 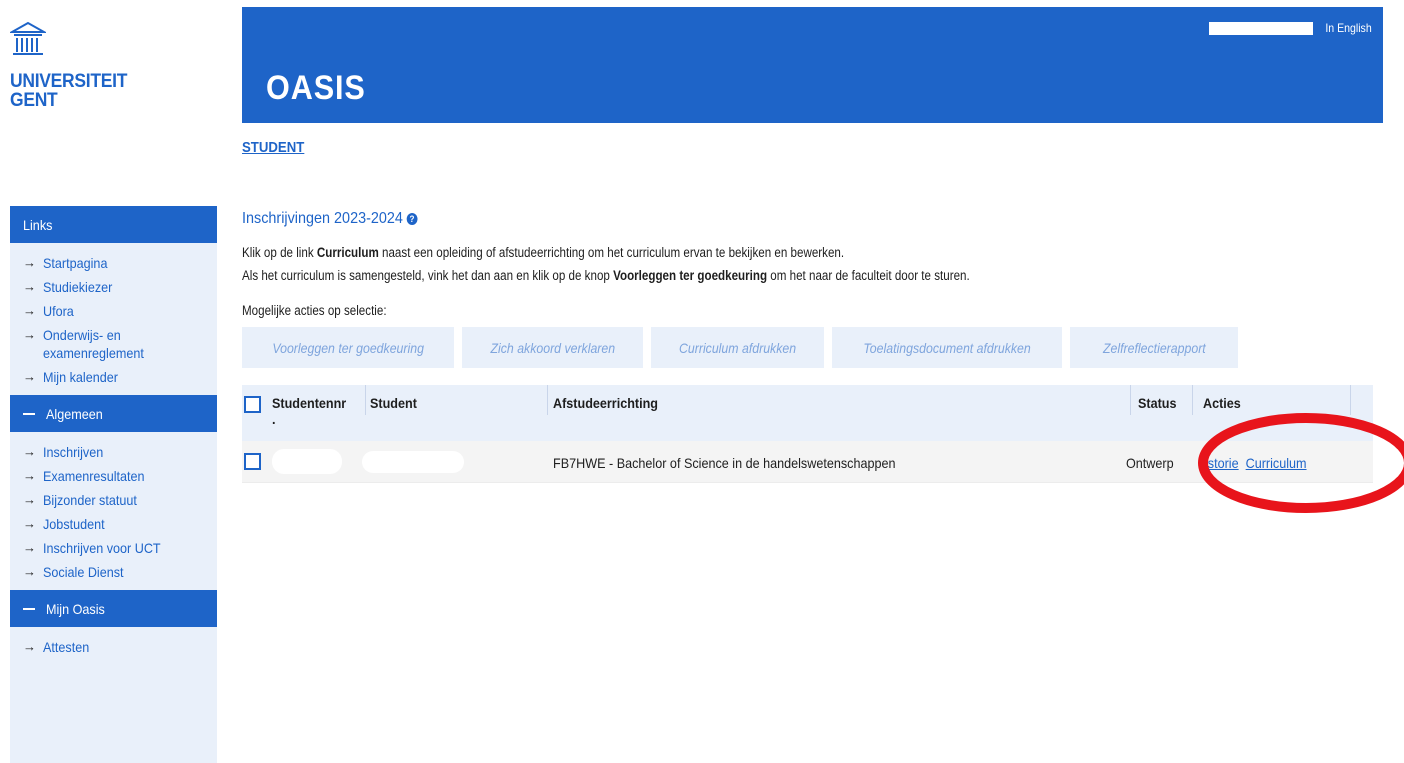 I want to click on sidebar-item-attesten: → Attesten, so click(x=113, y=647).